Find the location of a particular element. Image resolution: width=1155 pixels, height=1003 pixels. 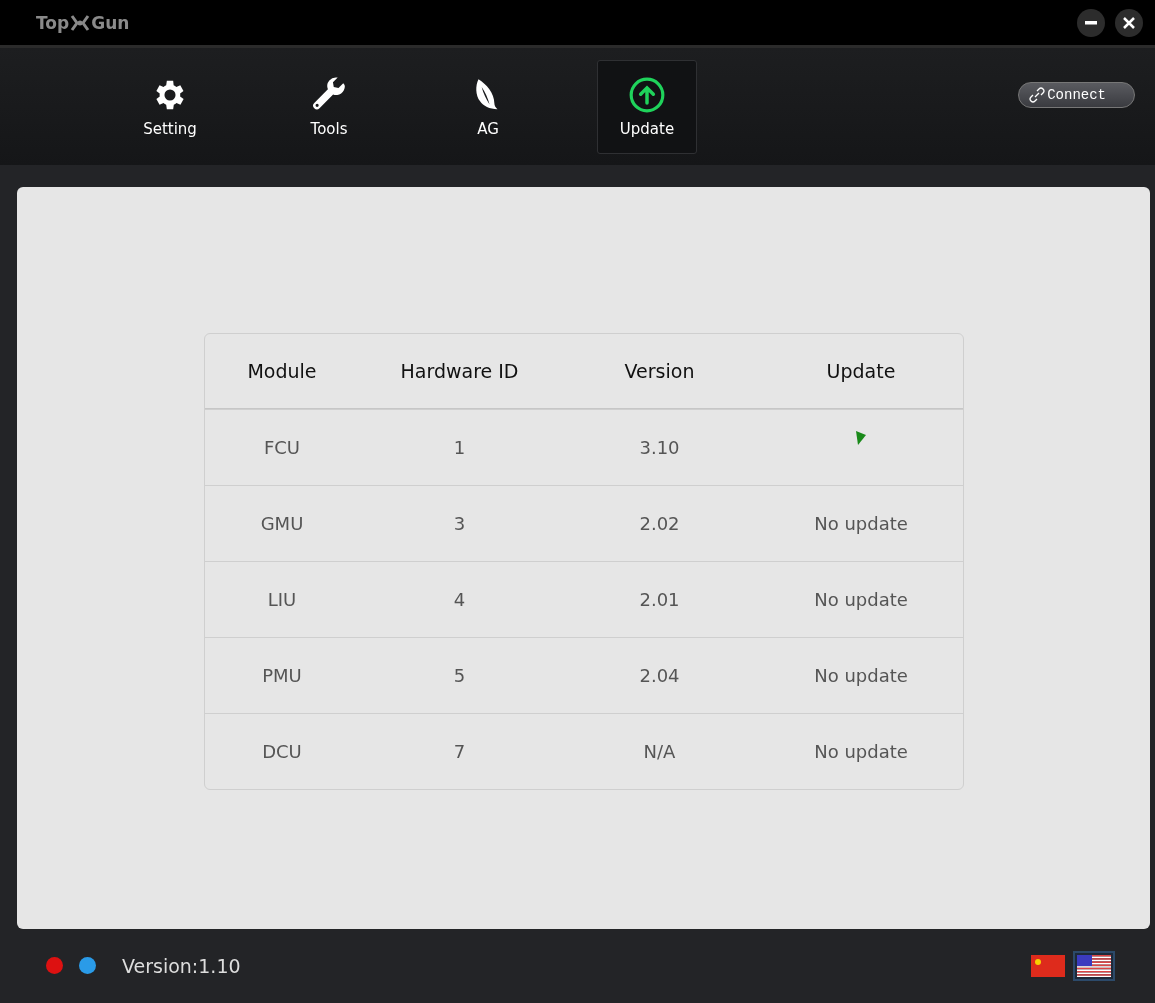

version-label: Version:1.10 is located at coordinates (181, 965).